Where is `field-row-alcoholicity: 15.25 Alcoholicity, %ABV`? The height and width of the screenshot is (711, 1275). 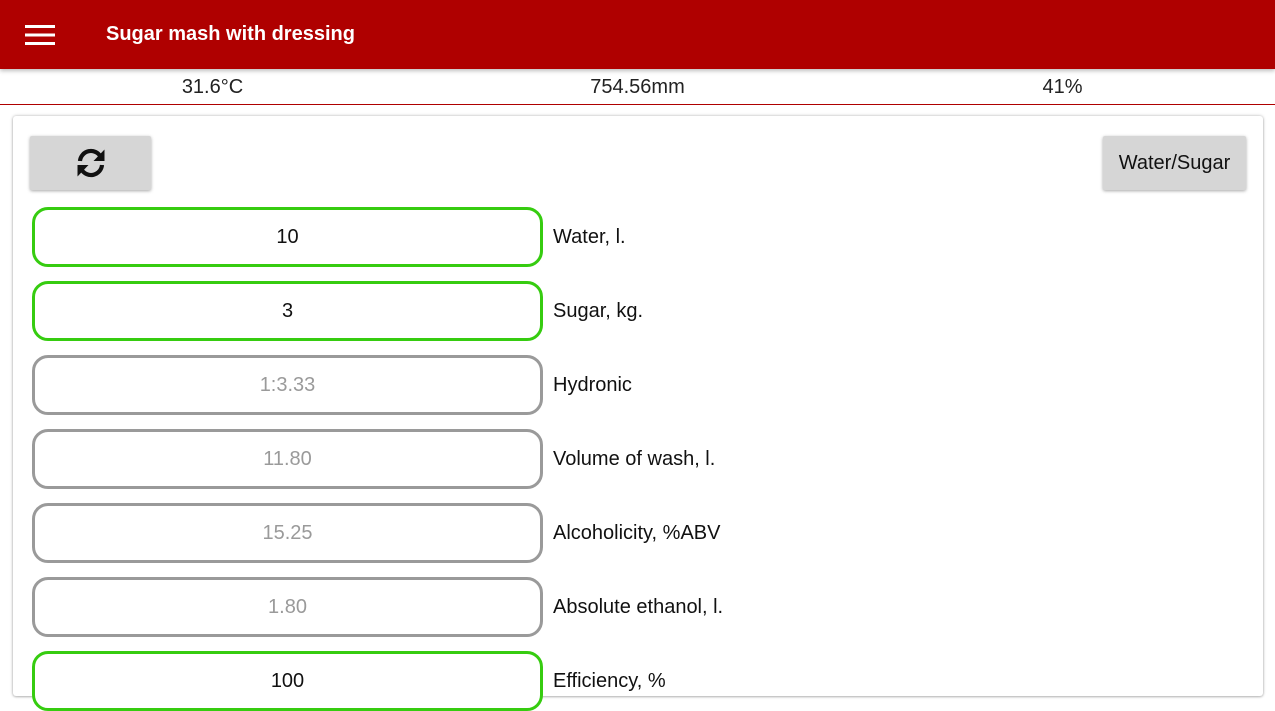
field-row-alcoholicity: 15.25 Alcoholicity, %ABV is located at coordinates (632, 533).